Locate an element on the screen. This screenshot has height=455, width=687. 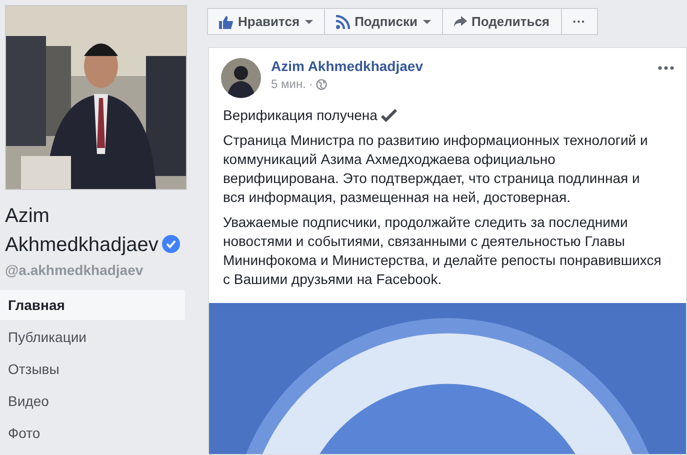
nav-item: Видео is located at coordinates (92, 401).